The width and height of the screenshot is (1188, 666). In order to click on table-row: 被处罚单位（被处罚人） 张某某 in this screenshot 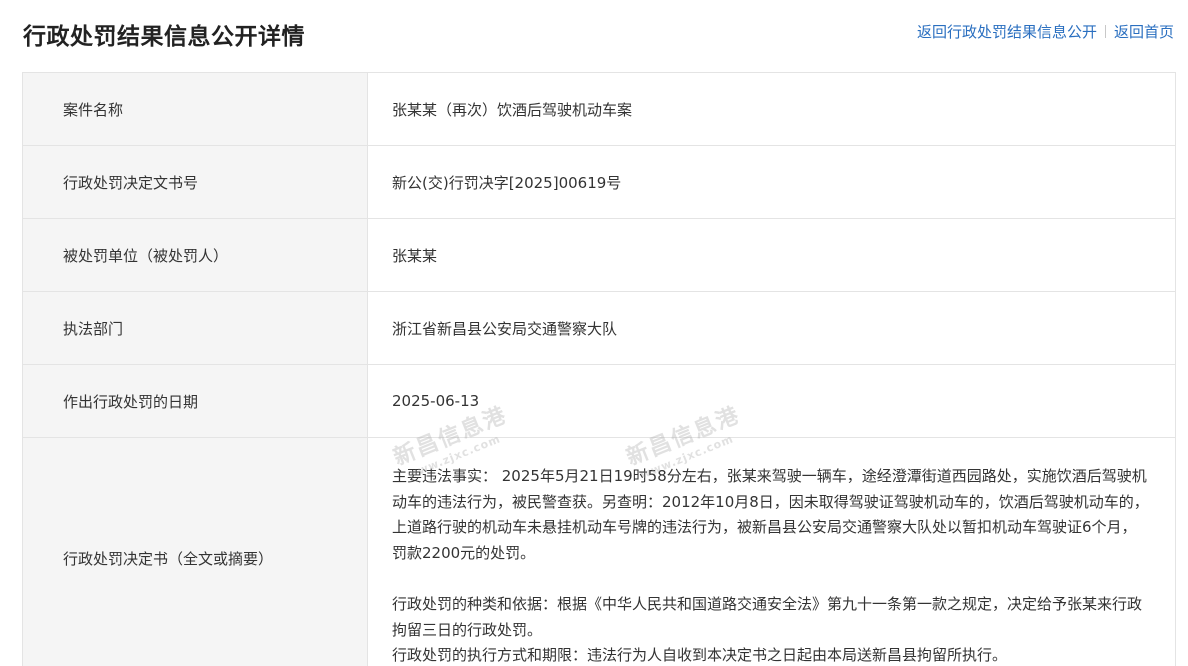, I will do `click(599, 255)`.